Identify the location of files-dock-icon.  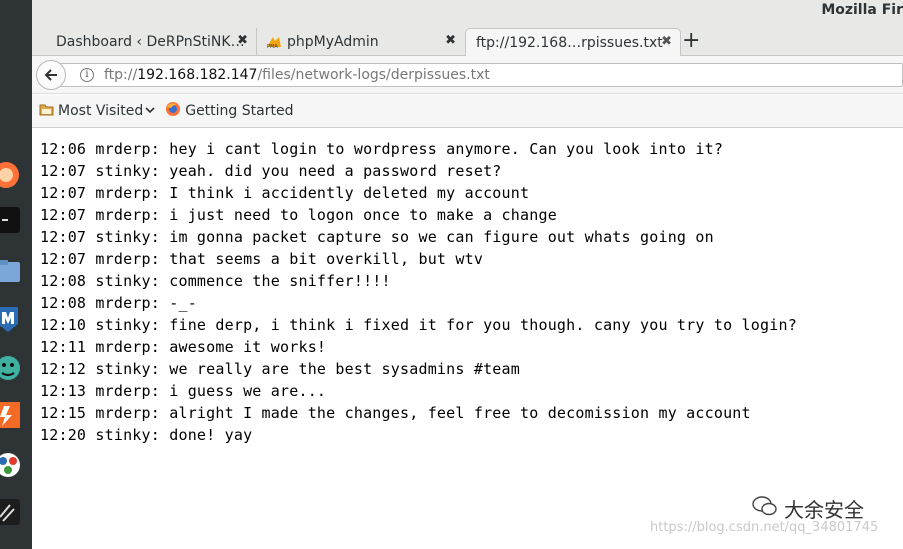
(11, 271).